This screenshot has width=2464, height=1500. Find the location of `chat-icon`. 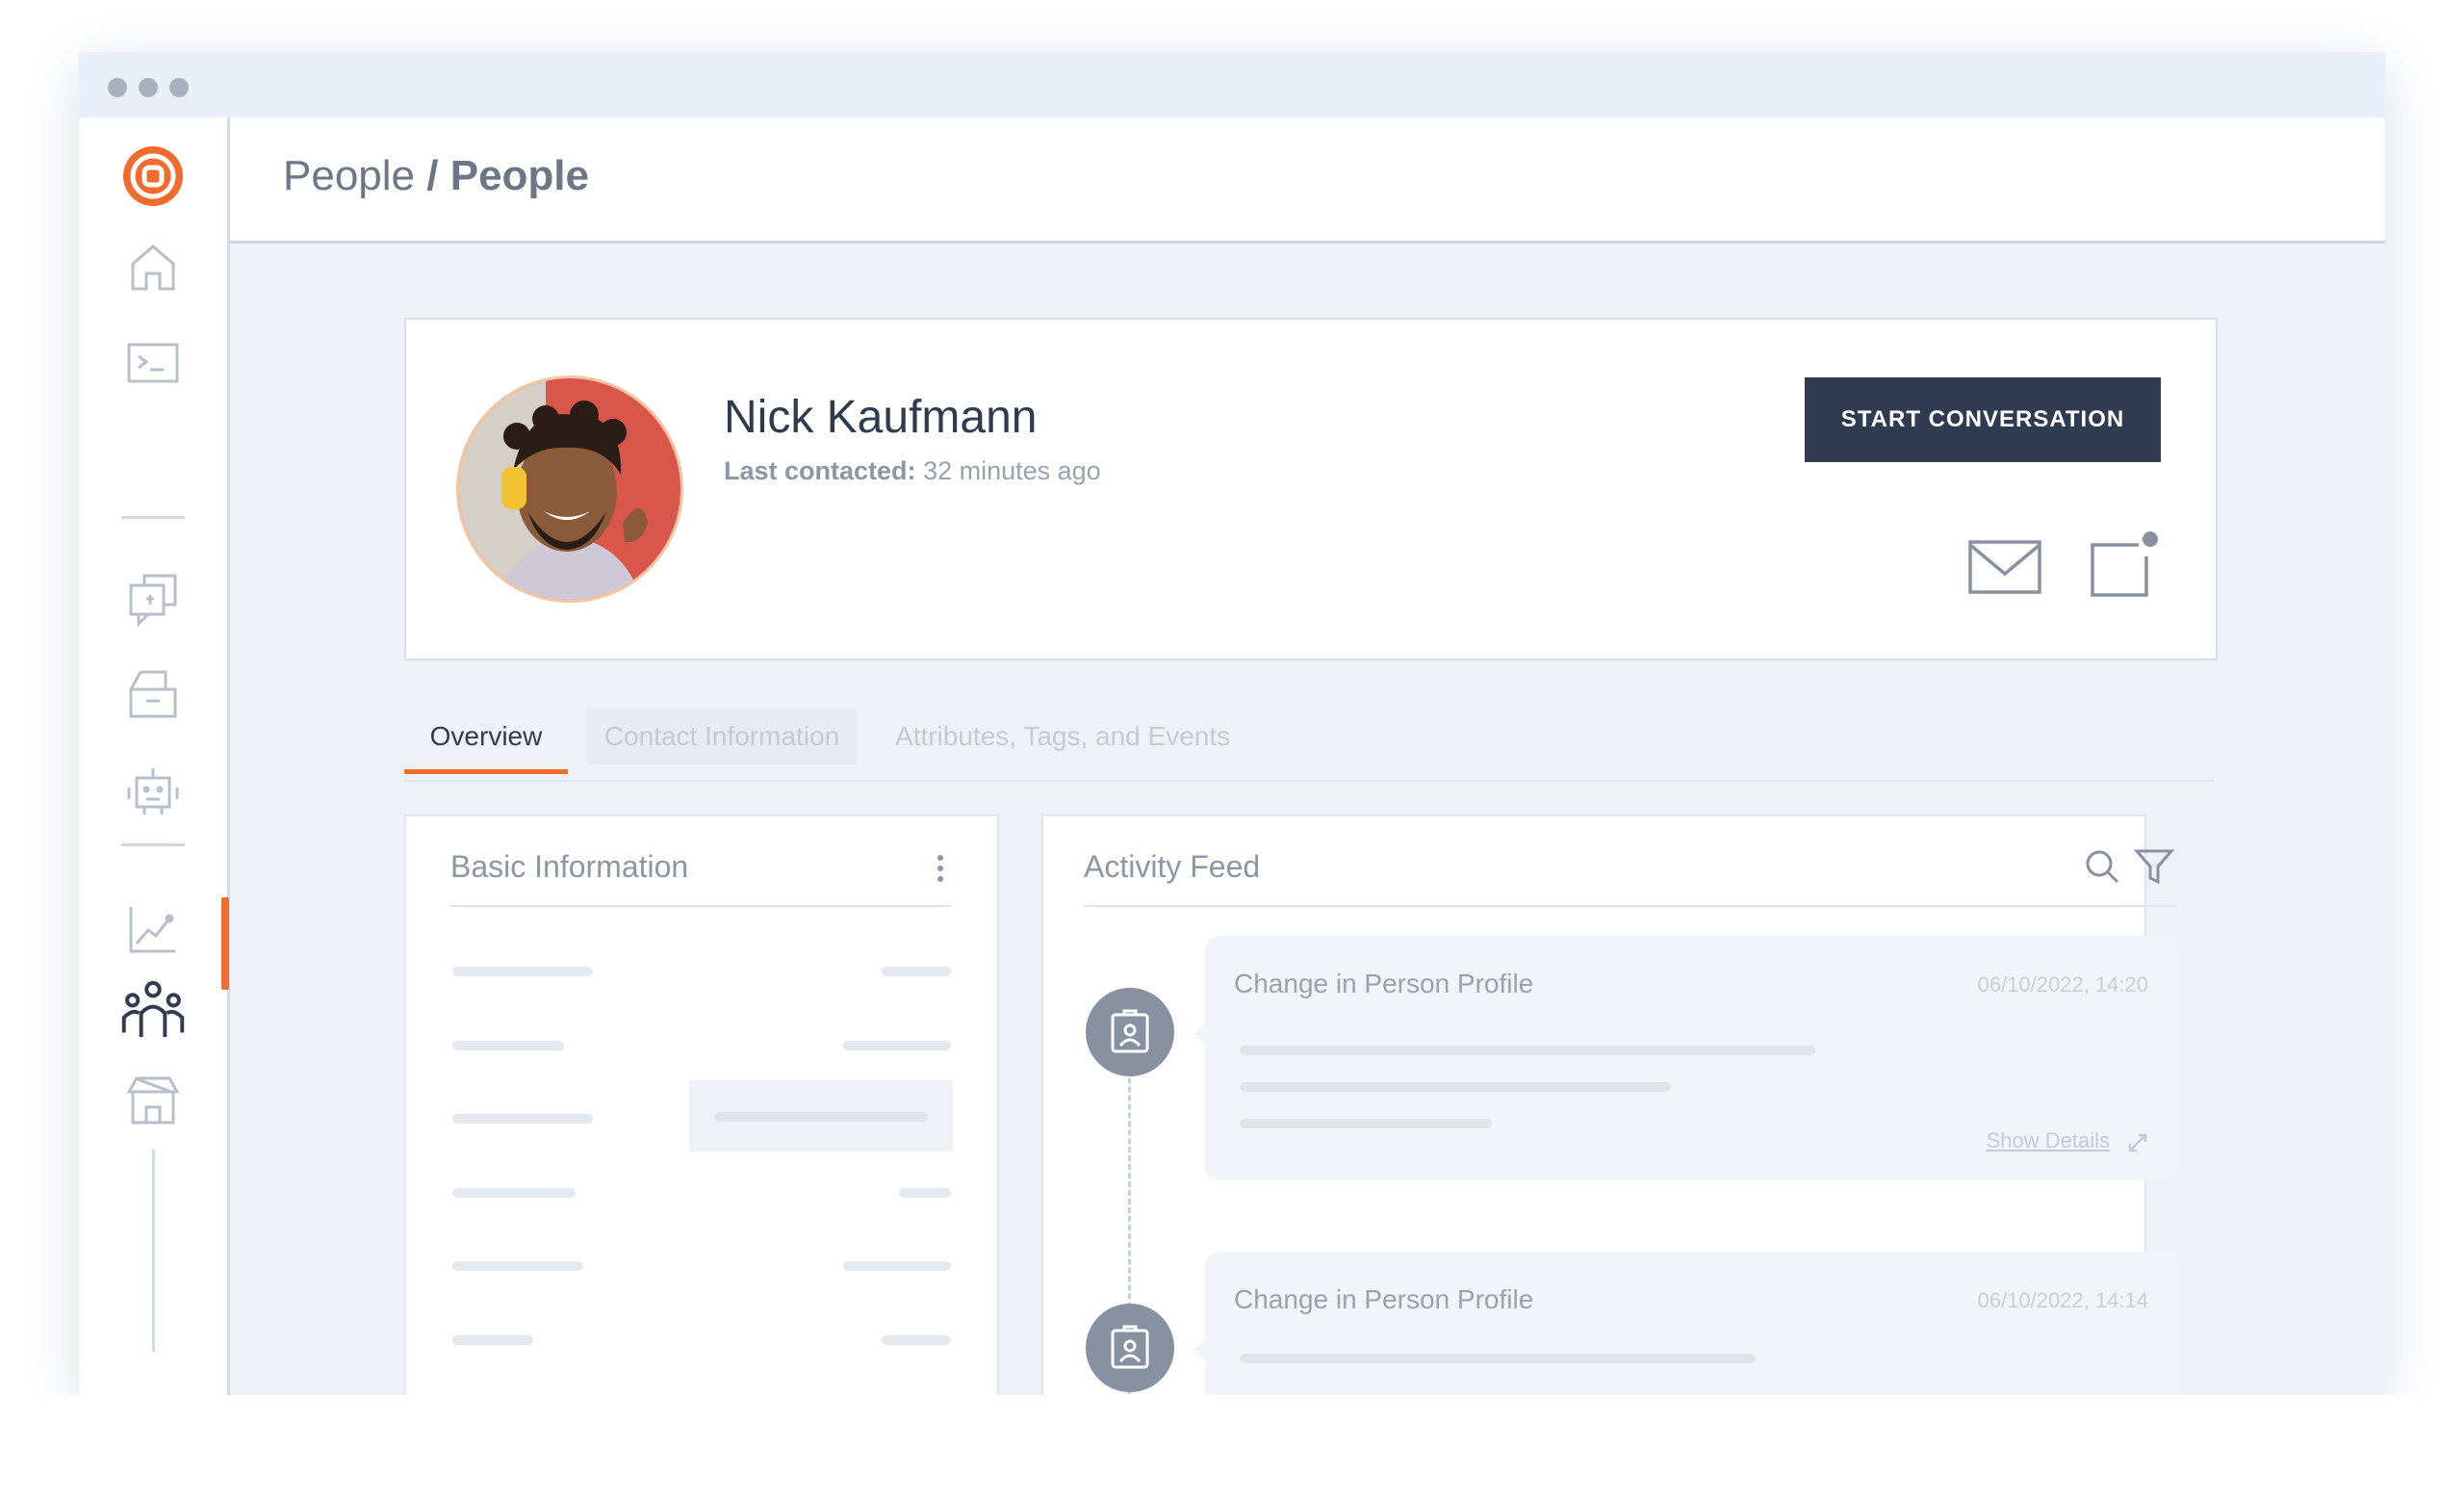

chat-icon is located at coordinates (153, 598).